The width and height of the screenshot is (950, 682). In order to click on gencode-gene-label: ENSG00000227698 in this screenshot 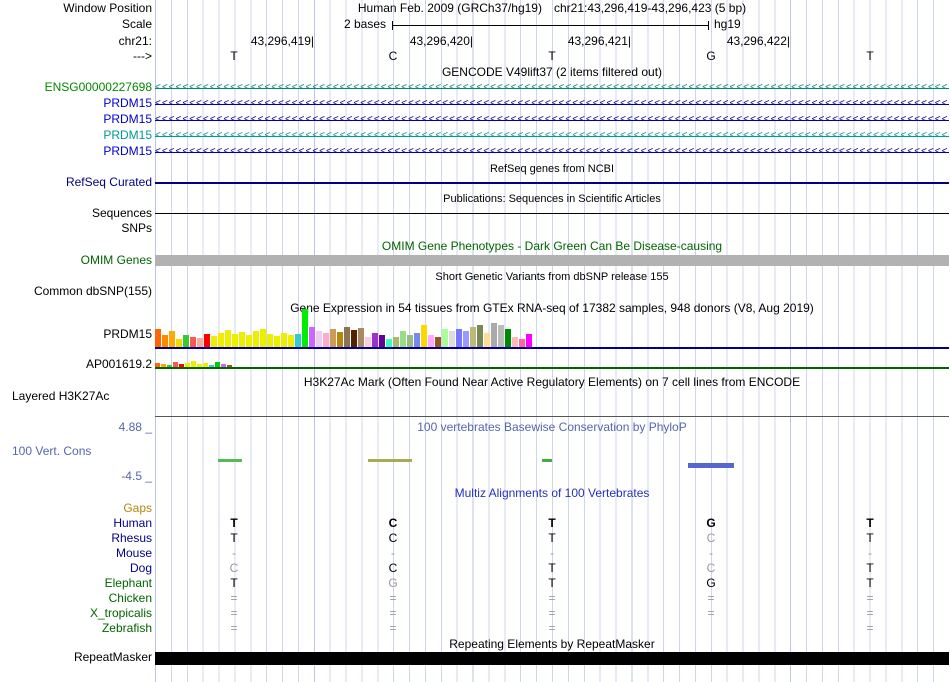, I will do `click(98, 87)`.